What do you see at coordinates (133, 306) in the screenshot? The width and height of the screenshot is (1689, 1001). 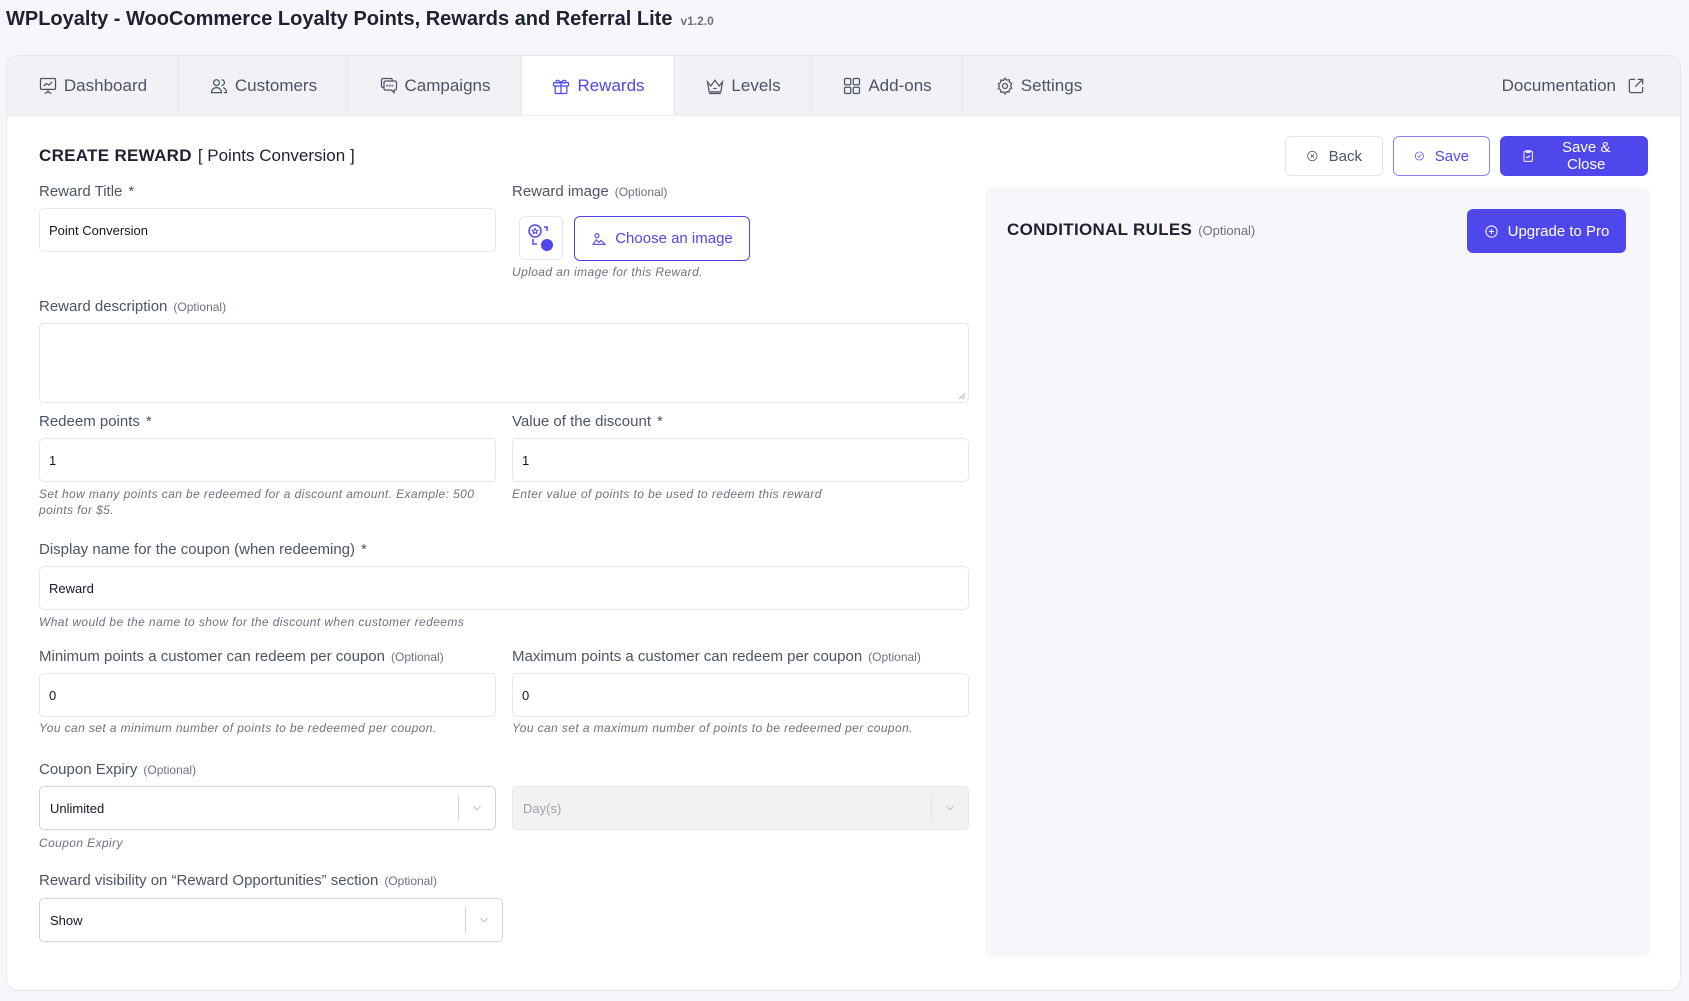 I see `reward-description-label: Reward description (Optional)` at bounding box center [133, 306].